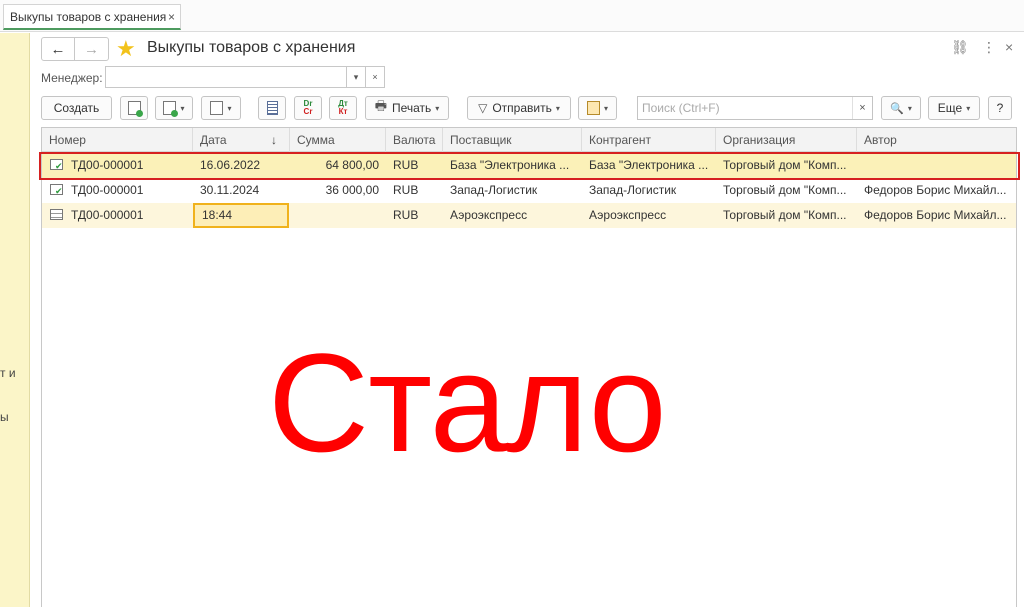  I want to click on document-journal-button, so click(272, 108).